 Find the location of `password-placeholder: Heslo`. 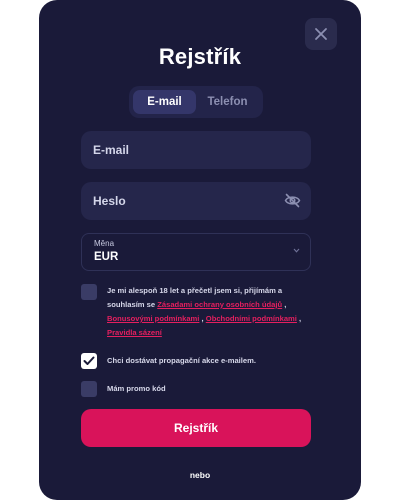

password-placeholder: Heslo is located at coordinates (109, 201).